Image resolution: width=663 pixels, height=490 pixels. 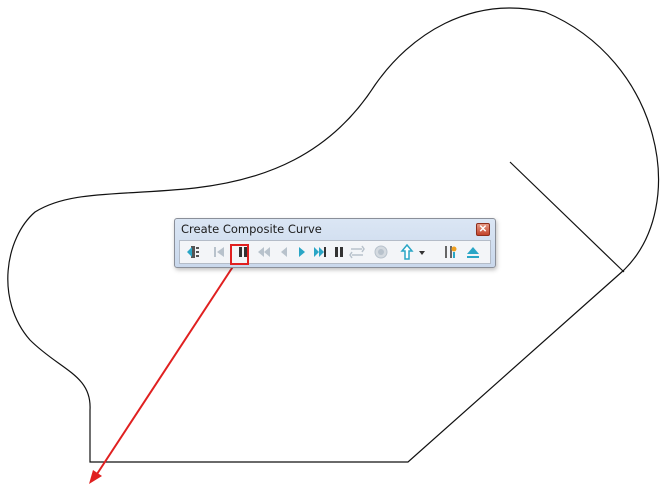 What do you see at coordinates (239, 254) in the screenshot?
I see `pause-button-highlight` at bounding box center [239, 254].